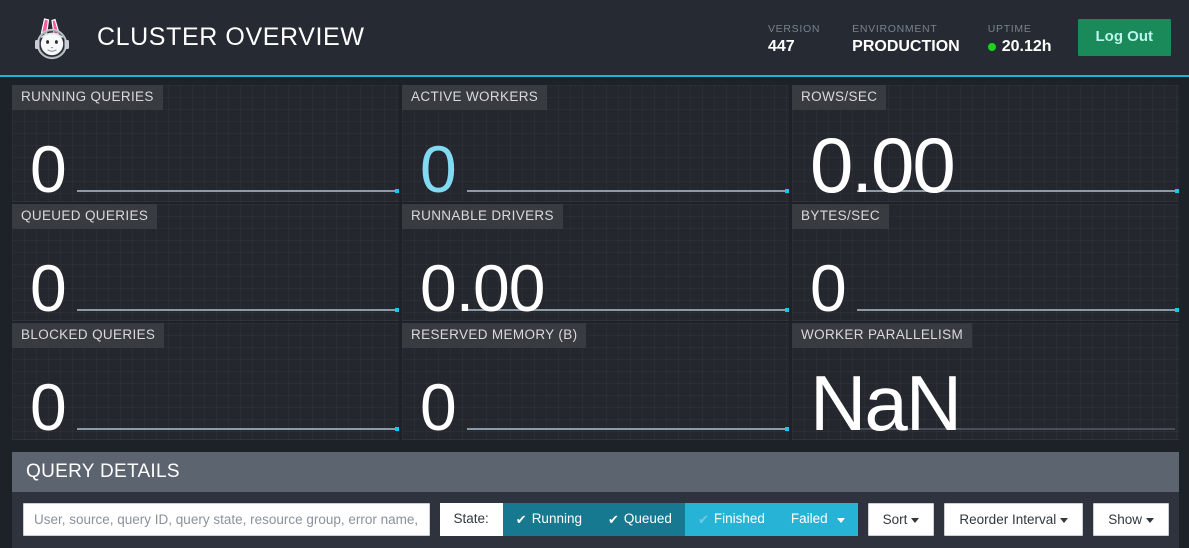 Image resolution: width=1189 pixels, height=548 pixels. What do you see at coordinates (482, 216) in the screenshot?
I see `stat-card-label: RUNNABLE DRIVERS` at bounding box center [482, 216].